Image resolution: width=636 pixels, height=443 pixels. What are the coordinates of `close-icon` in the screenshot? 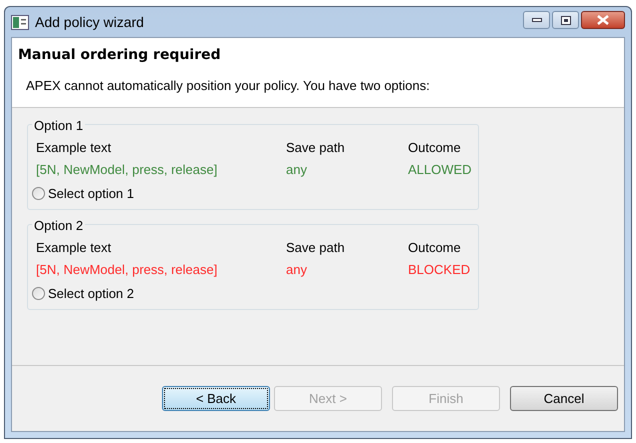 It's located at (603, 20).